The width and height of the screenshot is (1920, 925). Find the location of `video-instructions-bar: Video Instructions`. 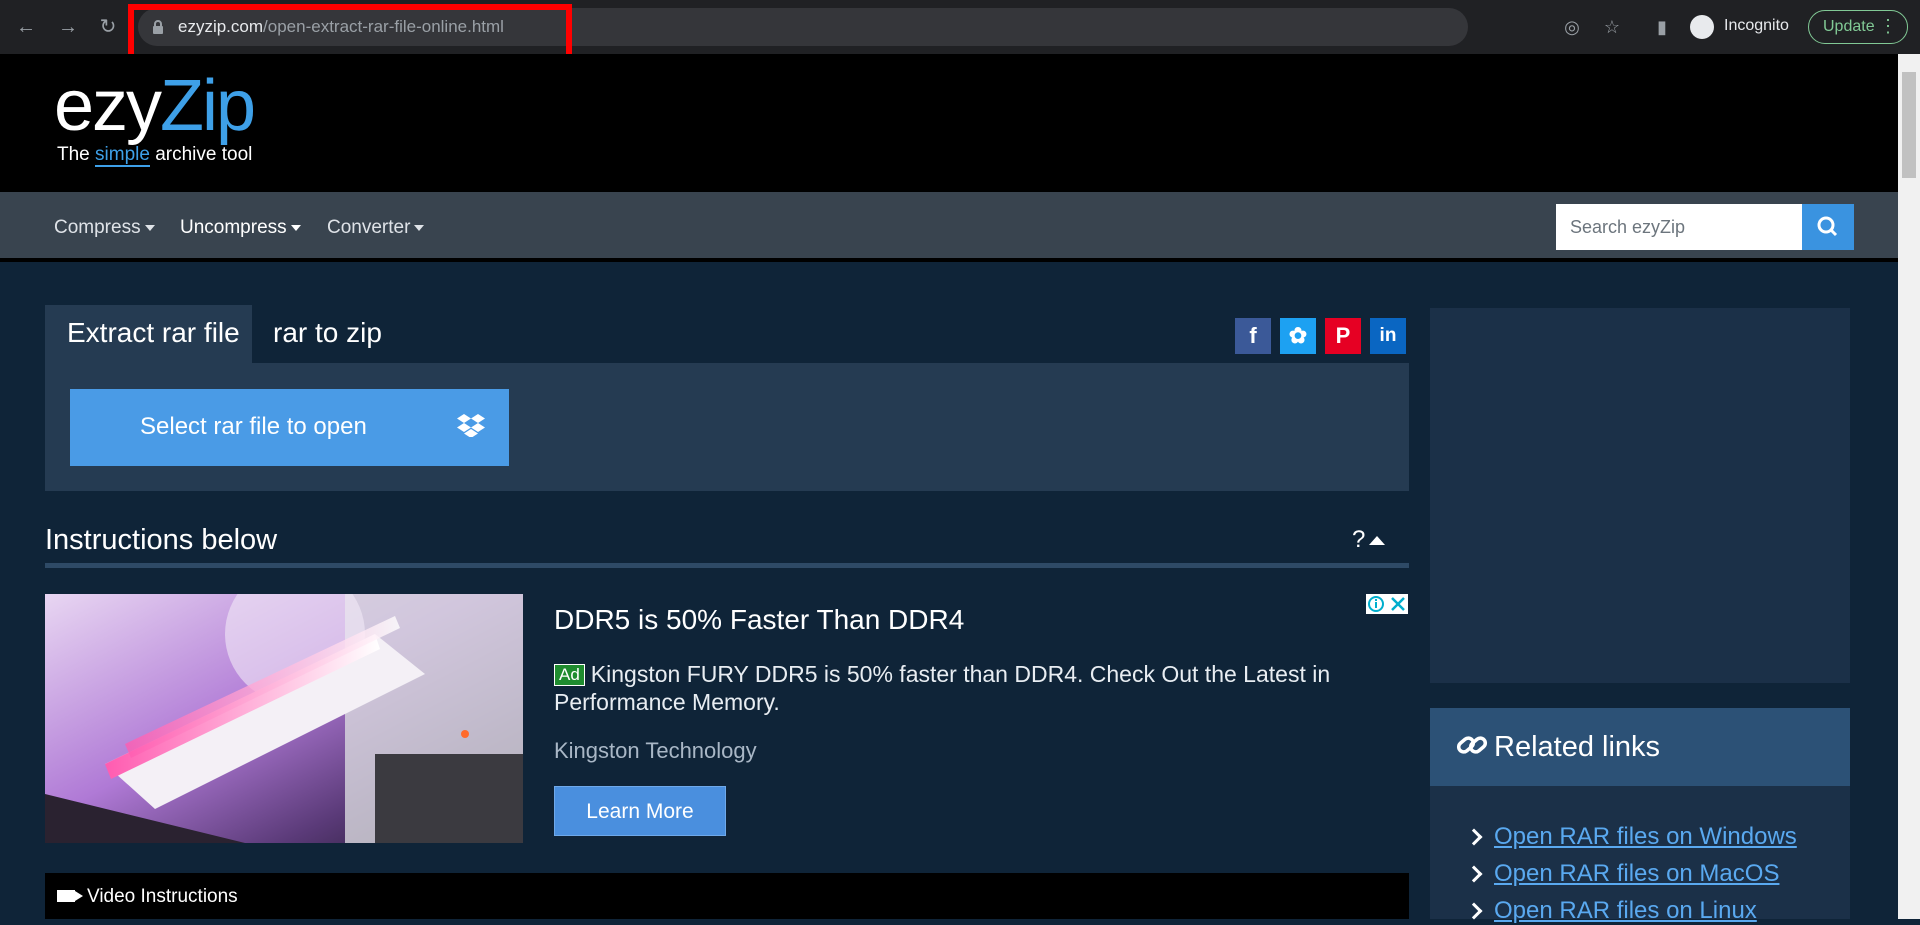

video-instructions-bar: Video Instructions is located at coordinates (727, 896).